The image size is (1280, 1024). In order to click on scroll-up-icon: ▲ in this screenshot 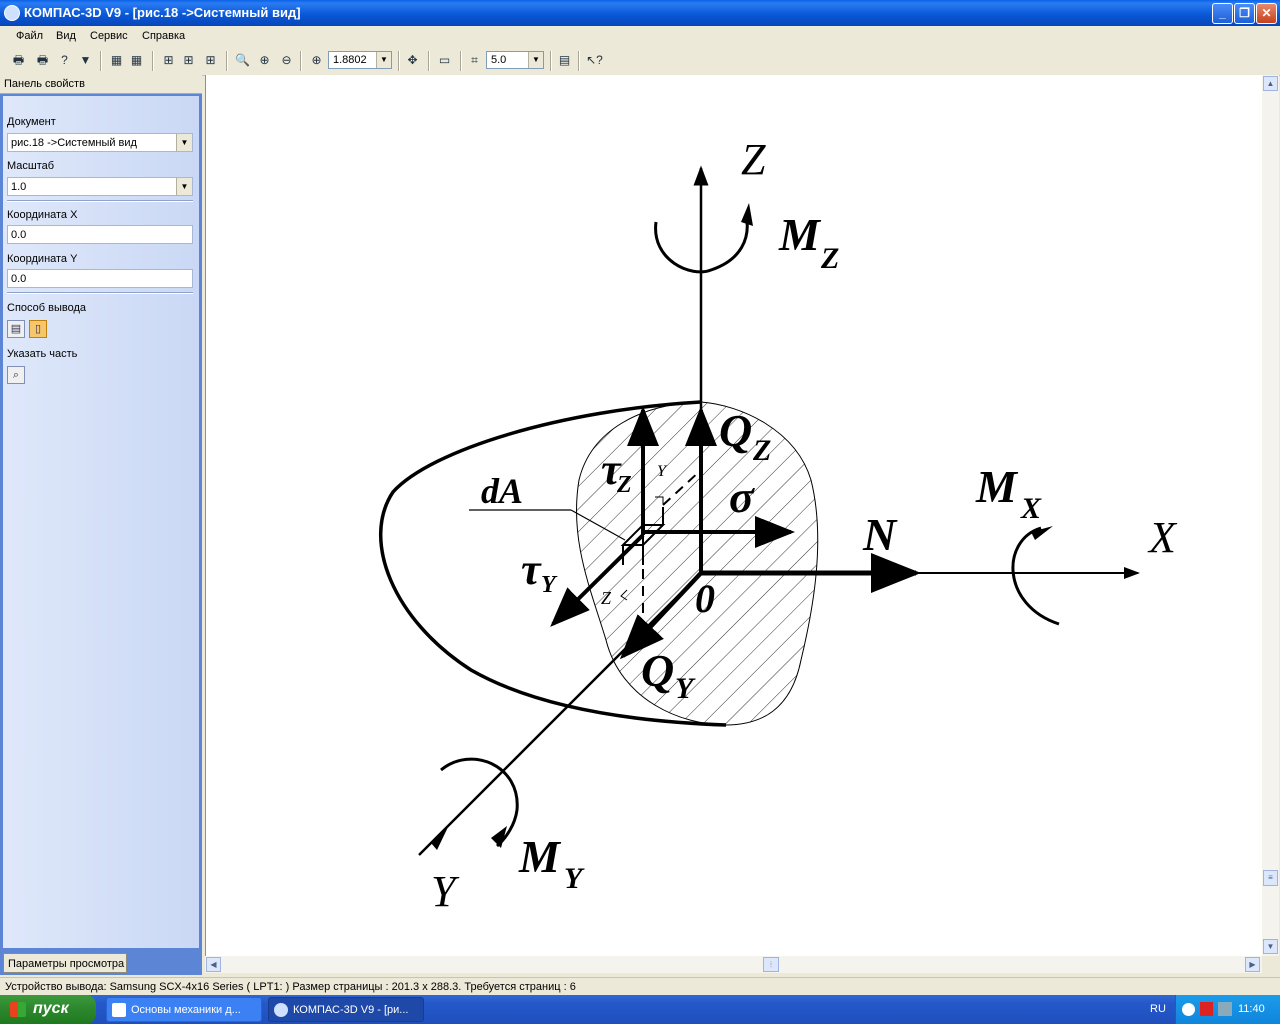, I will do `click(1270, 83)`.